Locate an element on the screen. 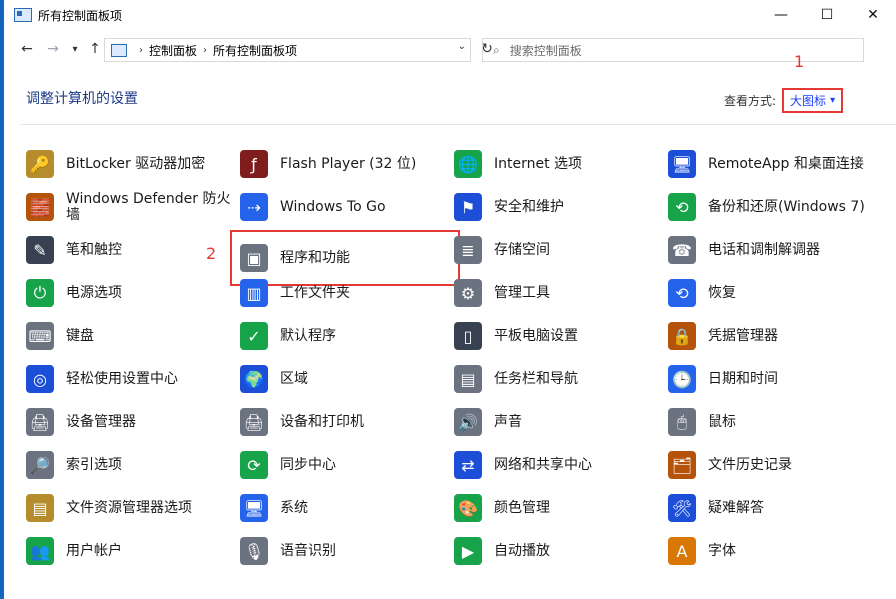 Image resolution: width=896 pixels, height=599 pixels. cp-item: 🧱 Windows Defender 防火墙 is located at coordinates (131, 207).